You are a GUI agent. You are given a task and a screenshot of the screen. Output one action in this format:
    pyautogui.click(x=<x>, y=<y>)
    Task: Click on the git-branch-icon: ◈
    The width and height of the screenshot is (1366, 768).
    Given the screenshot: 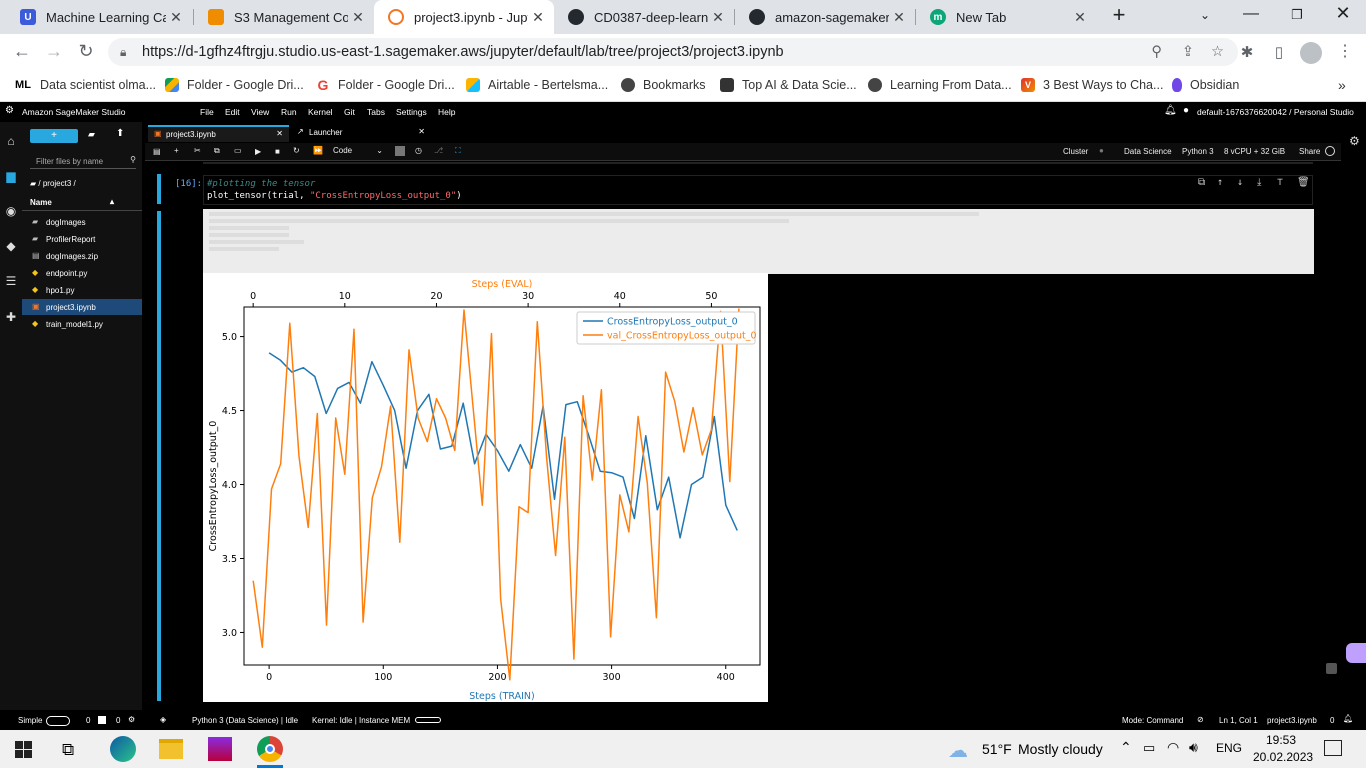 What is the action you would take?
    pyautogui.click(x=163, y=719)
    